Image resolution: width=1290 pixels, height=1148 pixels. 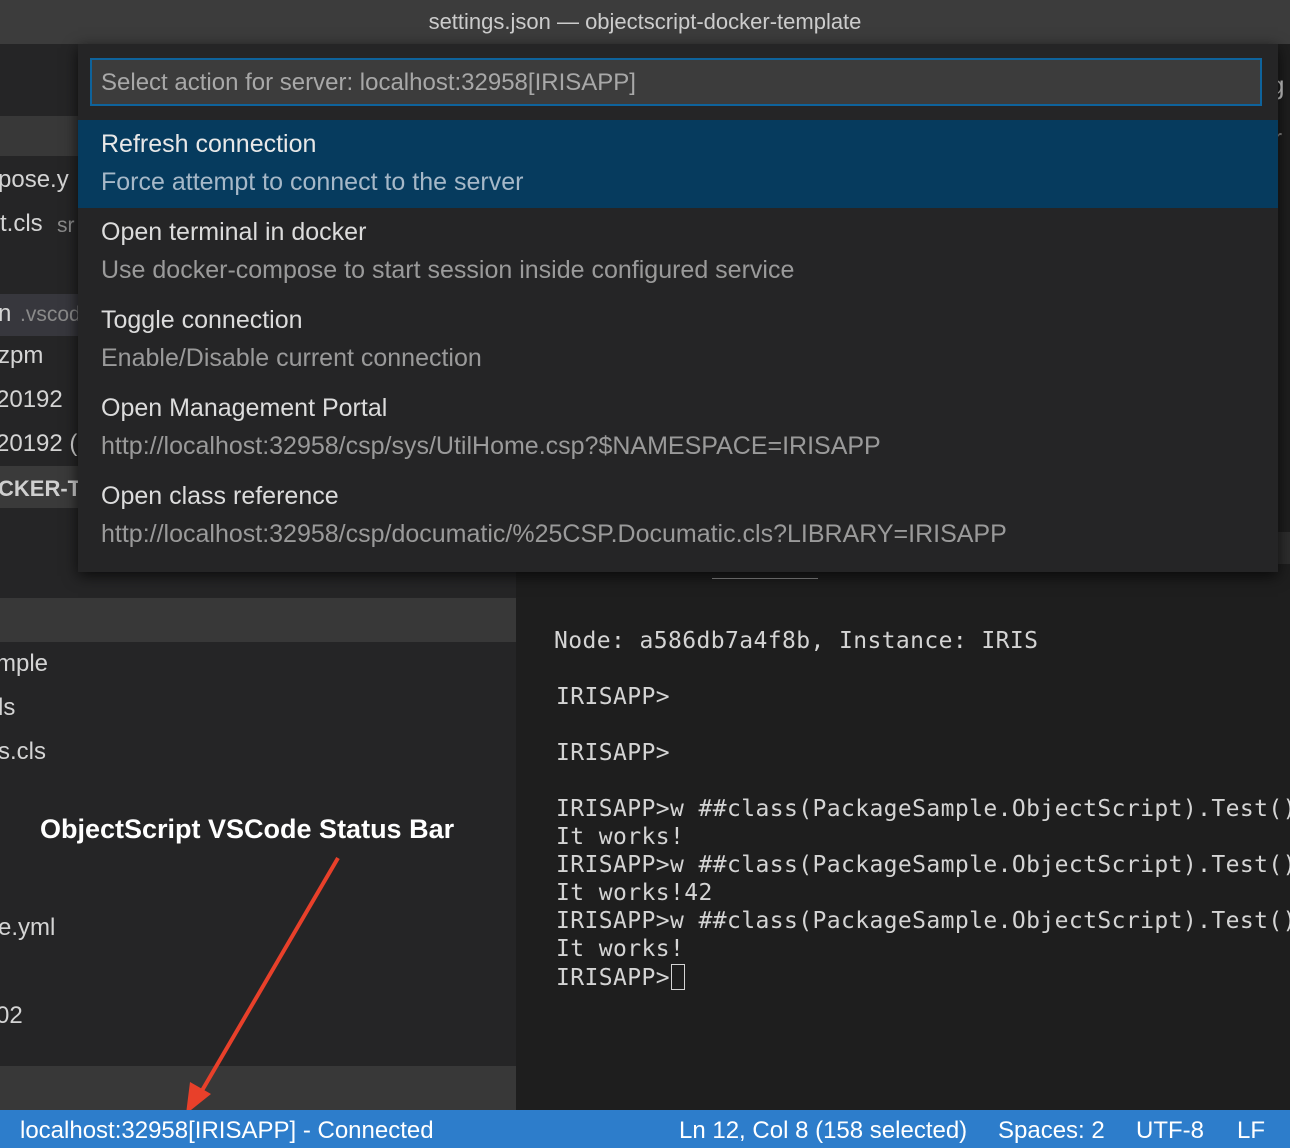 I want to click on terminal-cursor, so click(x=677, y=977).